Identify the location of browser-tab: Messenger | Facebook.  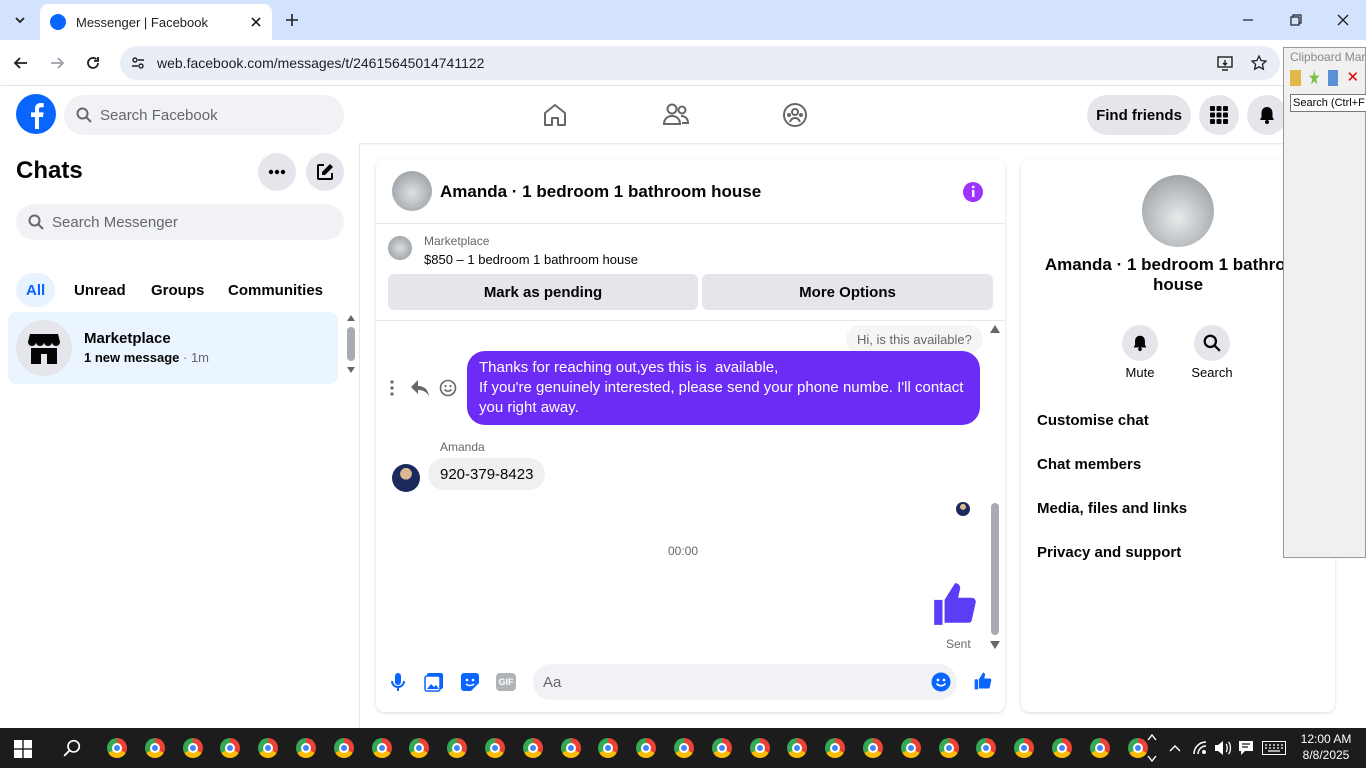
(156, 22).